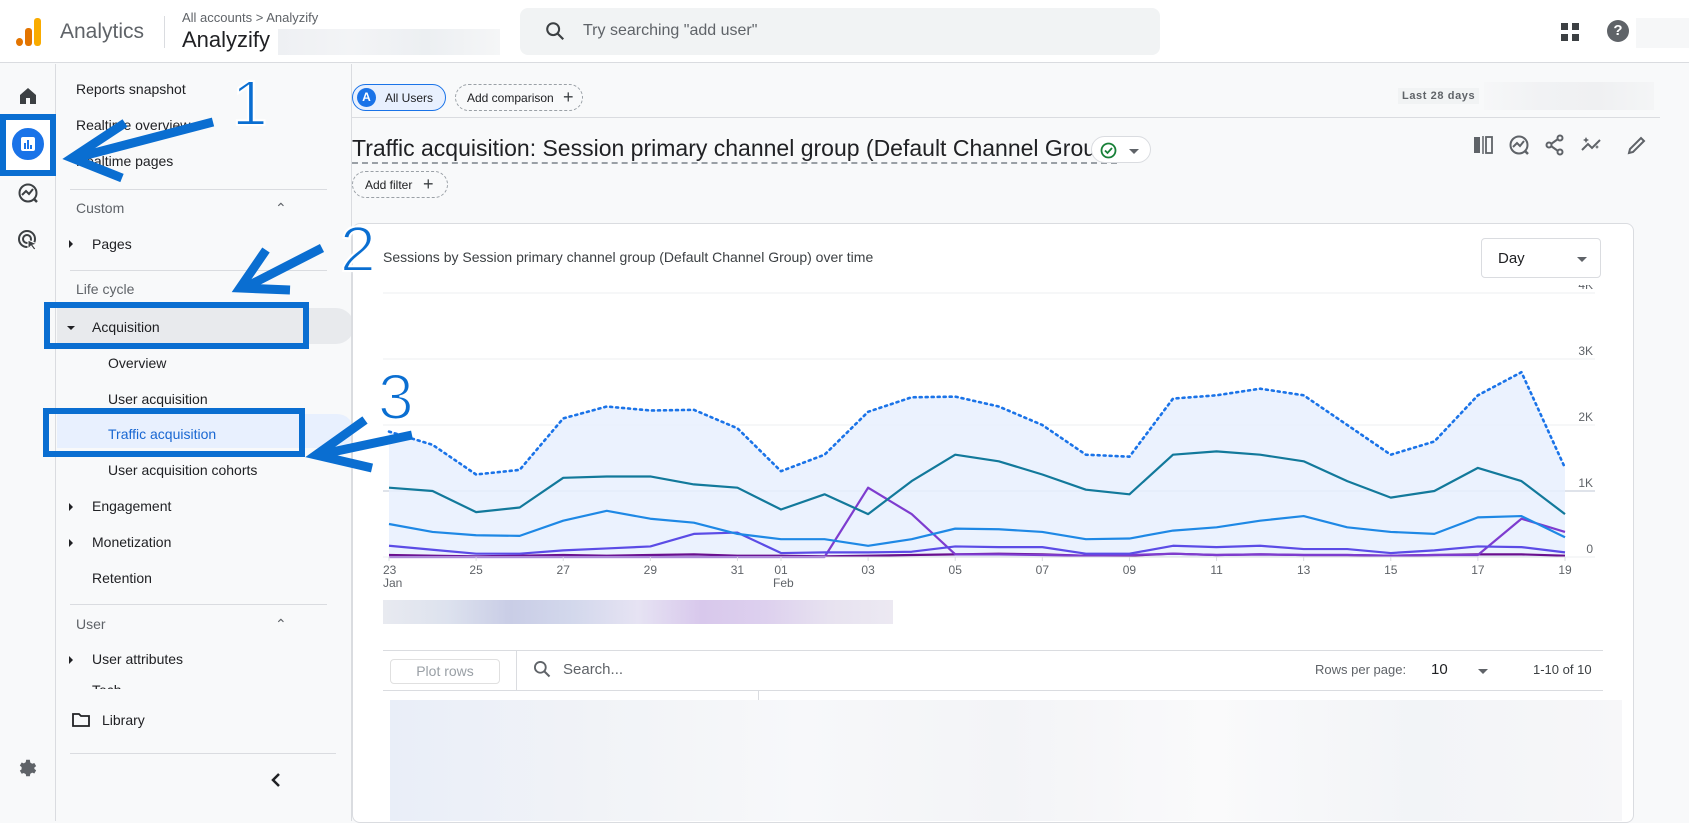  Describe the element at coordinates (28, 96) in the screenshot. I see `home-icon` at that location.